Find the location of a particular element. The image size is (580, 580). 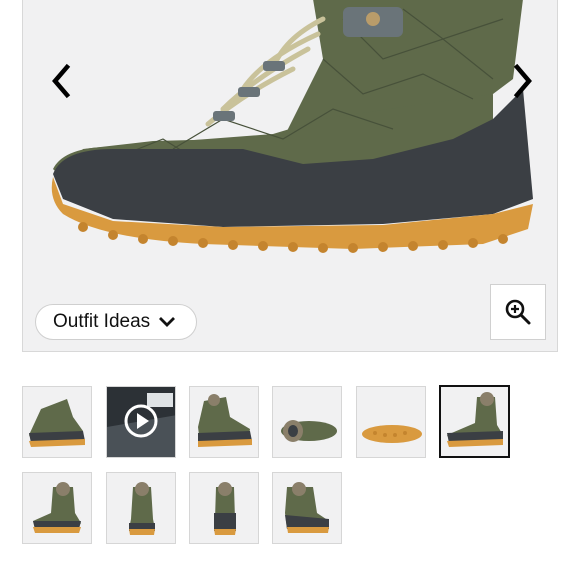

thumbnail-video is located at coordinates (141, 422).